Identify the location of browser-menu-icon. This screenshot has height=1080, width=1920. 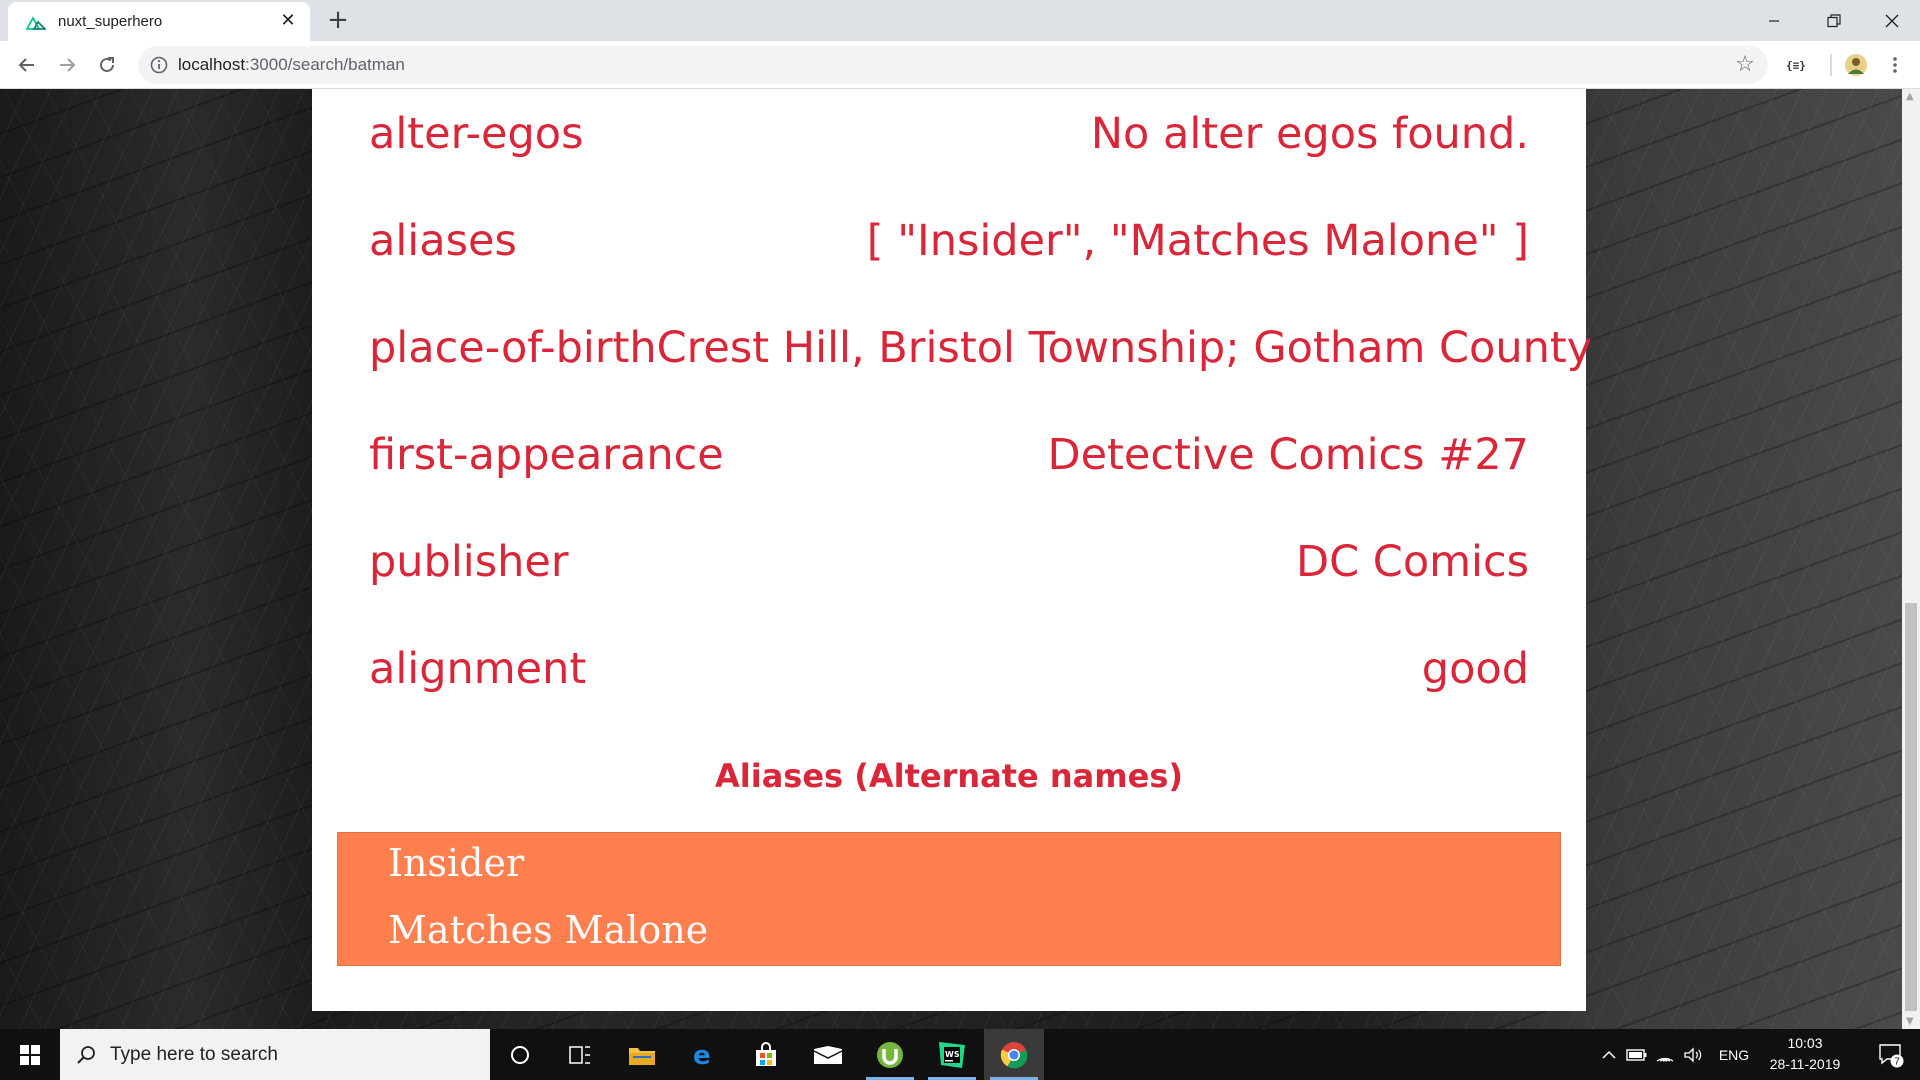
(1895, 65).